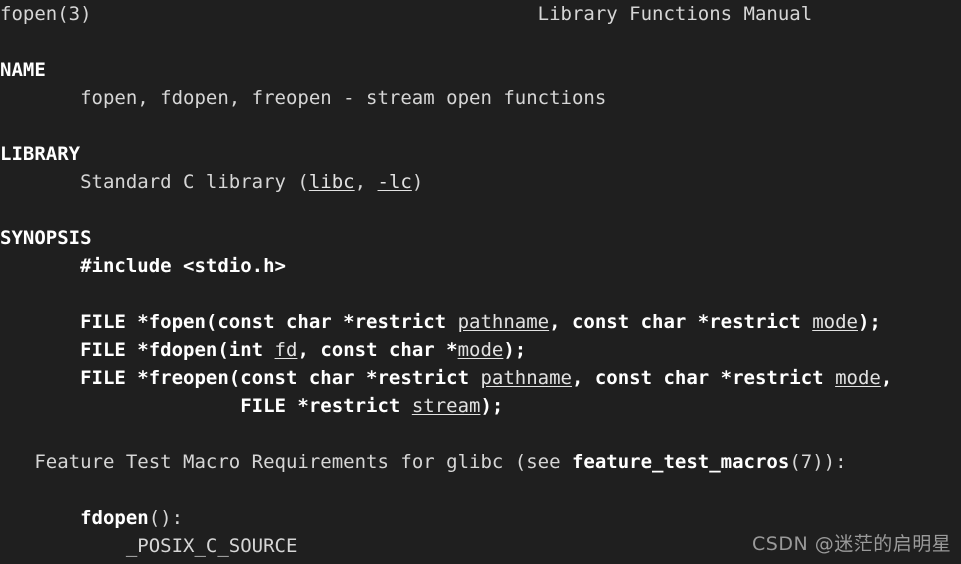  What do you see at coordinates (46, 238) in the screenshot?
I see `section-title-synopsis: SYNOPSIS` at bounding box center [46, 238].